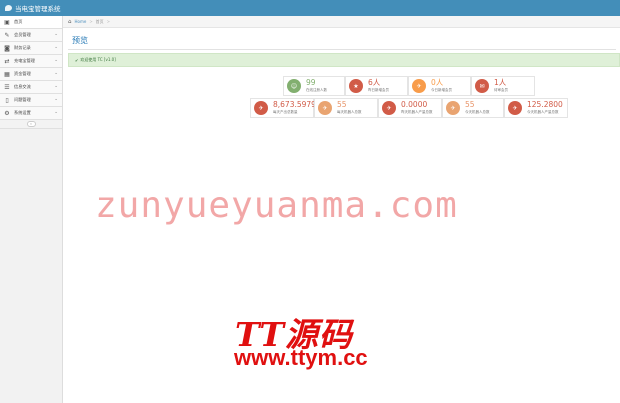  What do you see at coordinates (500, 82) in the screenshot?
I see `stat-value: 1人` at bounding box center [500, 82].